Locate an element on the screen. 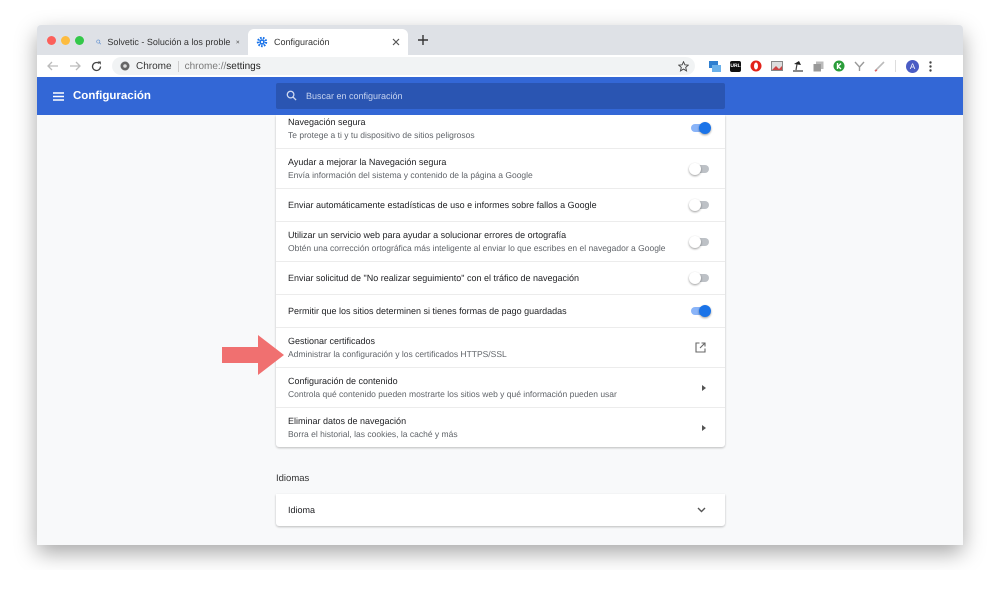  chrome-logo-icon is located at coordinates (125, 66).